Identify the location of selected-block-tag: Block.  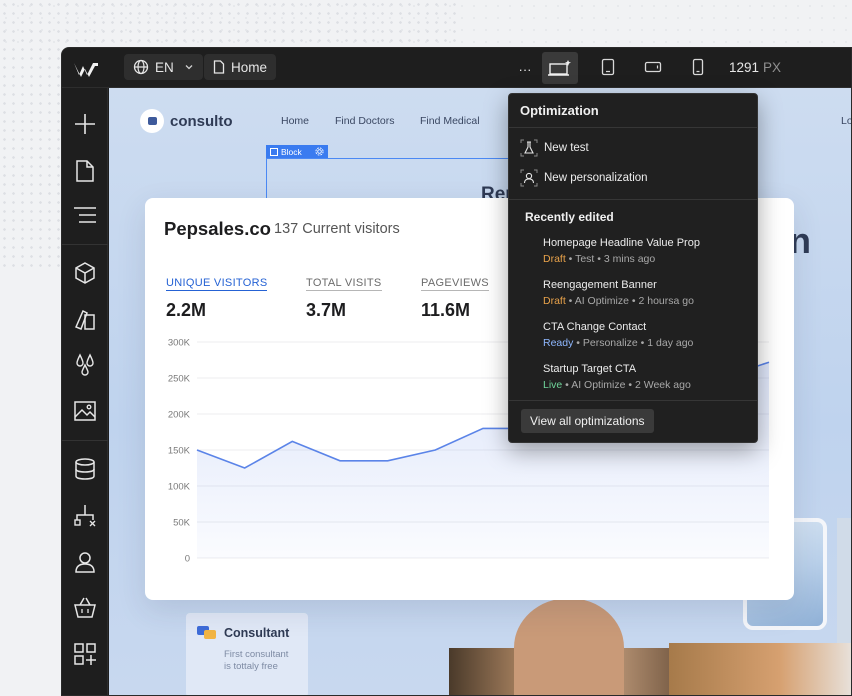
(297, 151).